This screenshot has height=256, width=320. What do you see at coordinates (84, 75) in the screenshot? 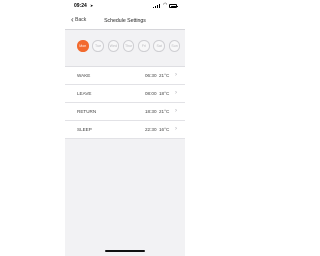
I see `schedule-label: WAKE` at bounding box center [84, 75].